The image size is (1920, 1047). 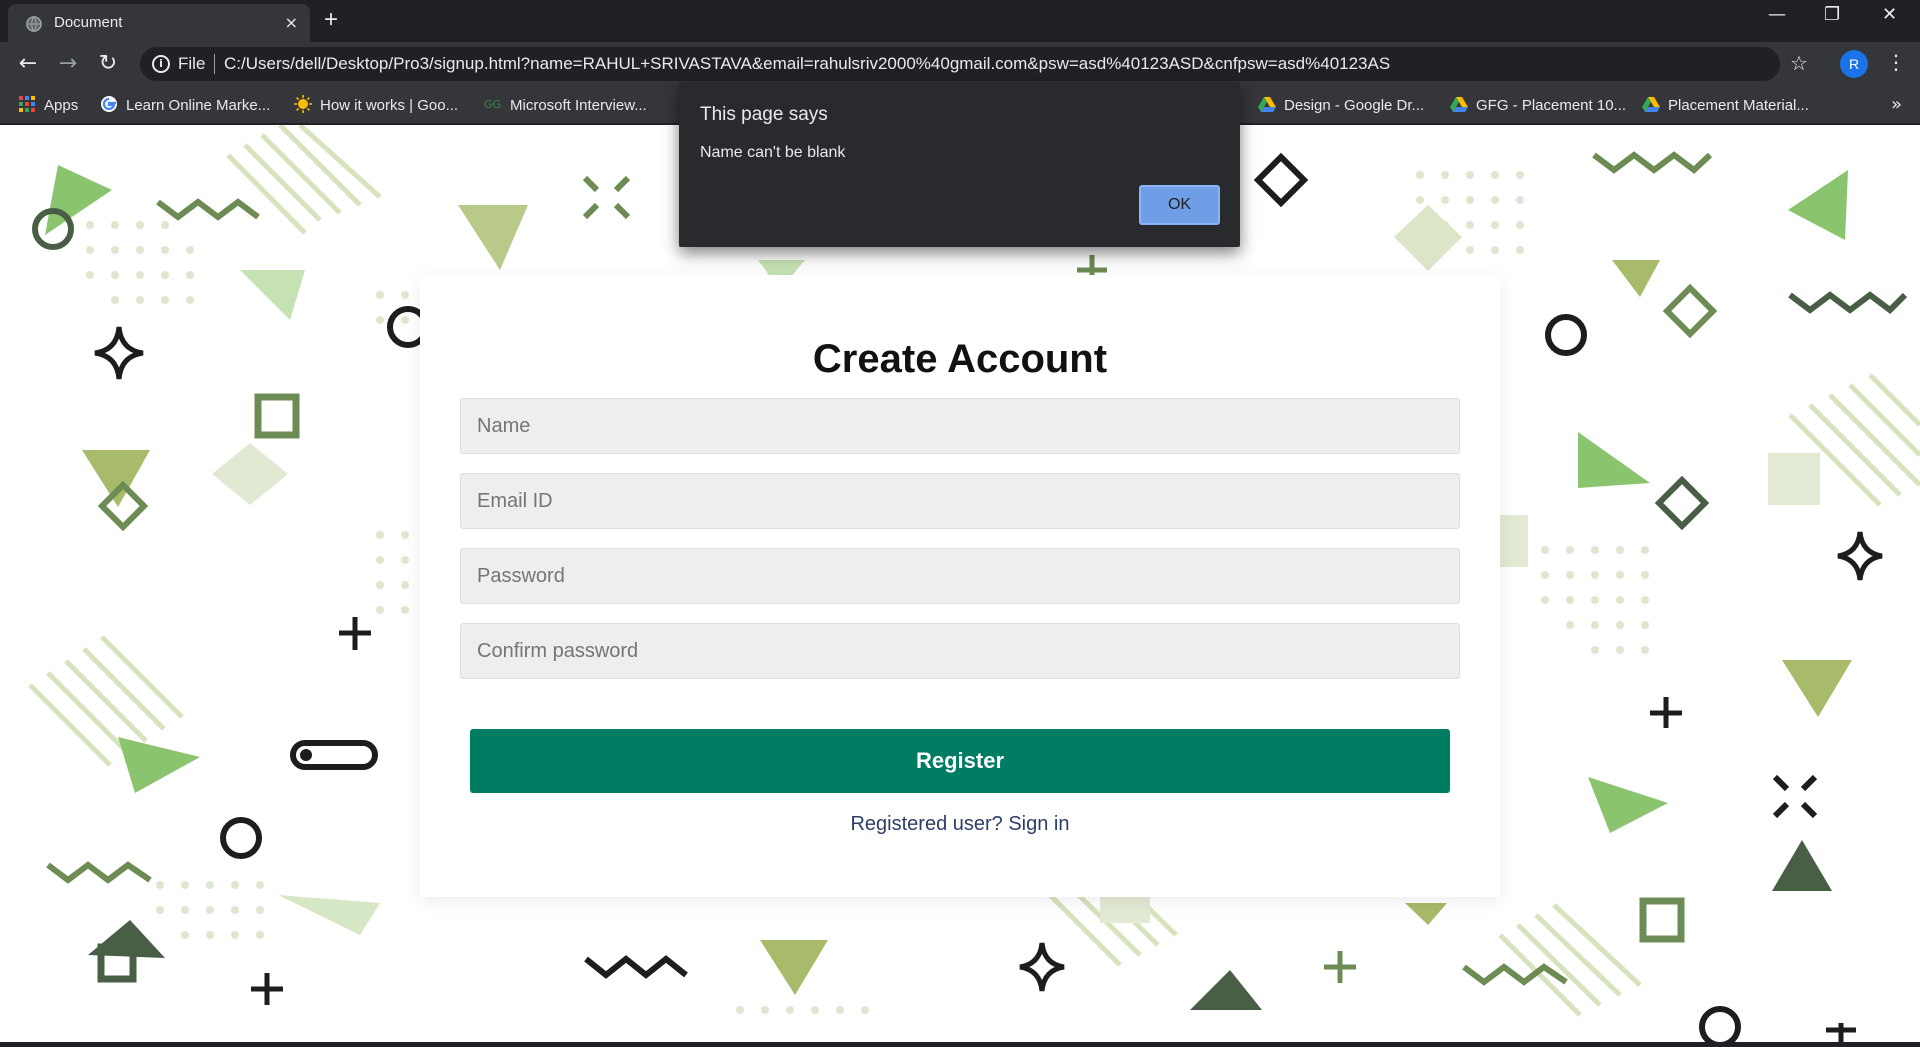 I want to click on close-window-icon: ✕, so click(x=1889, y=14).